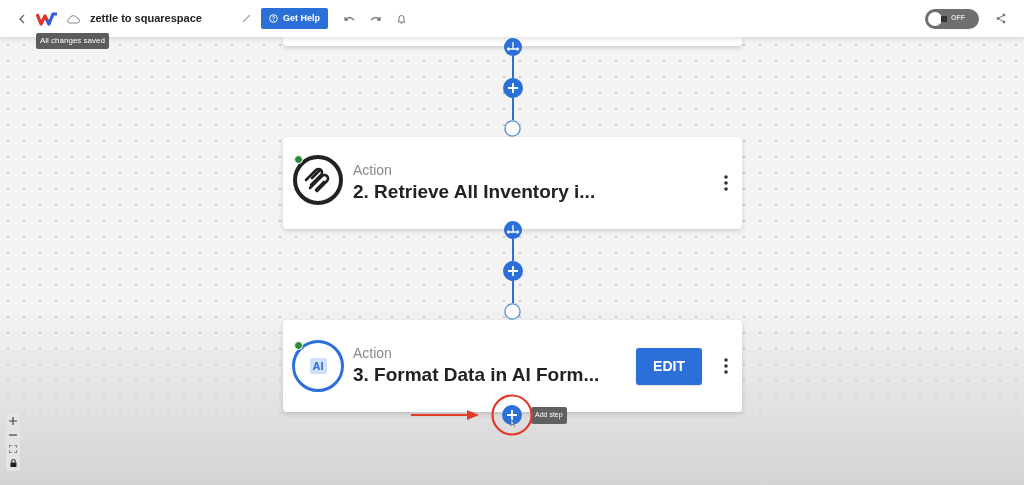 The width and height of the screenshot is (1024, 485). Describe the element at coordinates (1001, 18) in the screenshot. I see `share-icon` at that location.